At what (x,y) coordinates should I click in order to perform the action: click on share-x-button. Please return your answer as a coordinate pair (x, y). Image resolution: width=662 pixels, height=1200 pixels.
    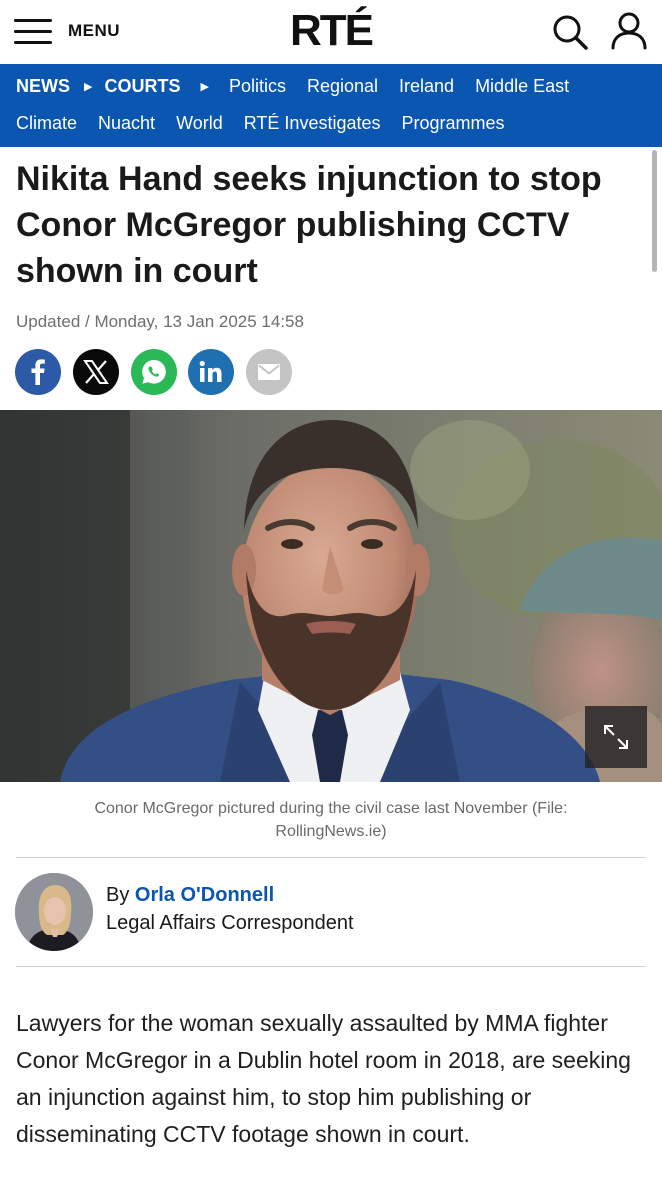
    Looking at the image, I should click on (96, 372).